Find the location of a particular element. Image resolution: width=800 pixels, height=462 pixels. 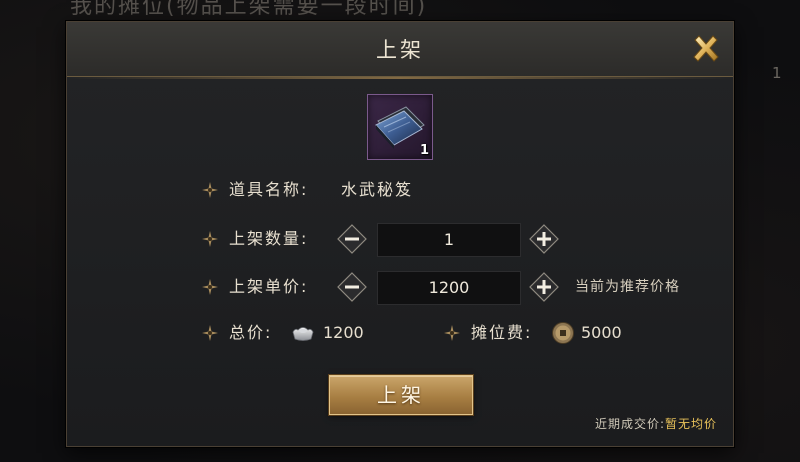

total-row: 总价: 1200 摊位费: 5000 is located at coordinates (451, 333).